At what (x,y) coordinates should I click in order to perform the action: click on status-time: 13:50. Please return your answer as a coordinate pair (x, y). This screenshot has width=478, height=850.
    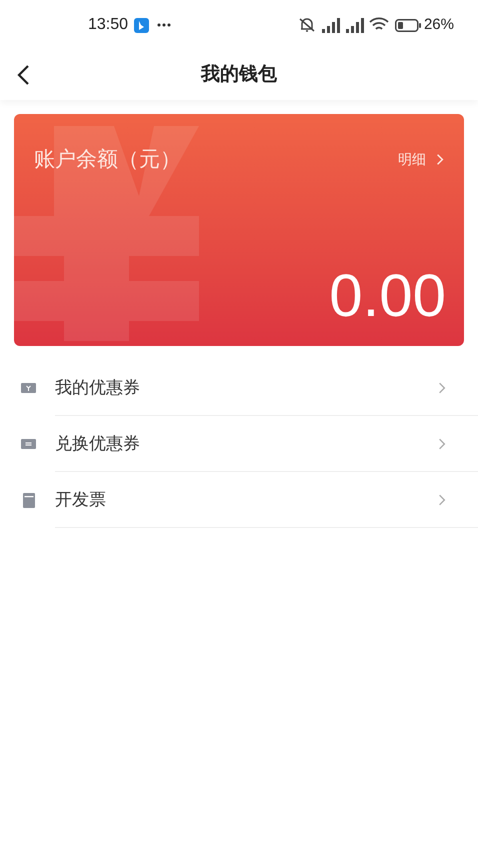
    Looking at the image, I should click on (108, 25).